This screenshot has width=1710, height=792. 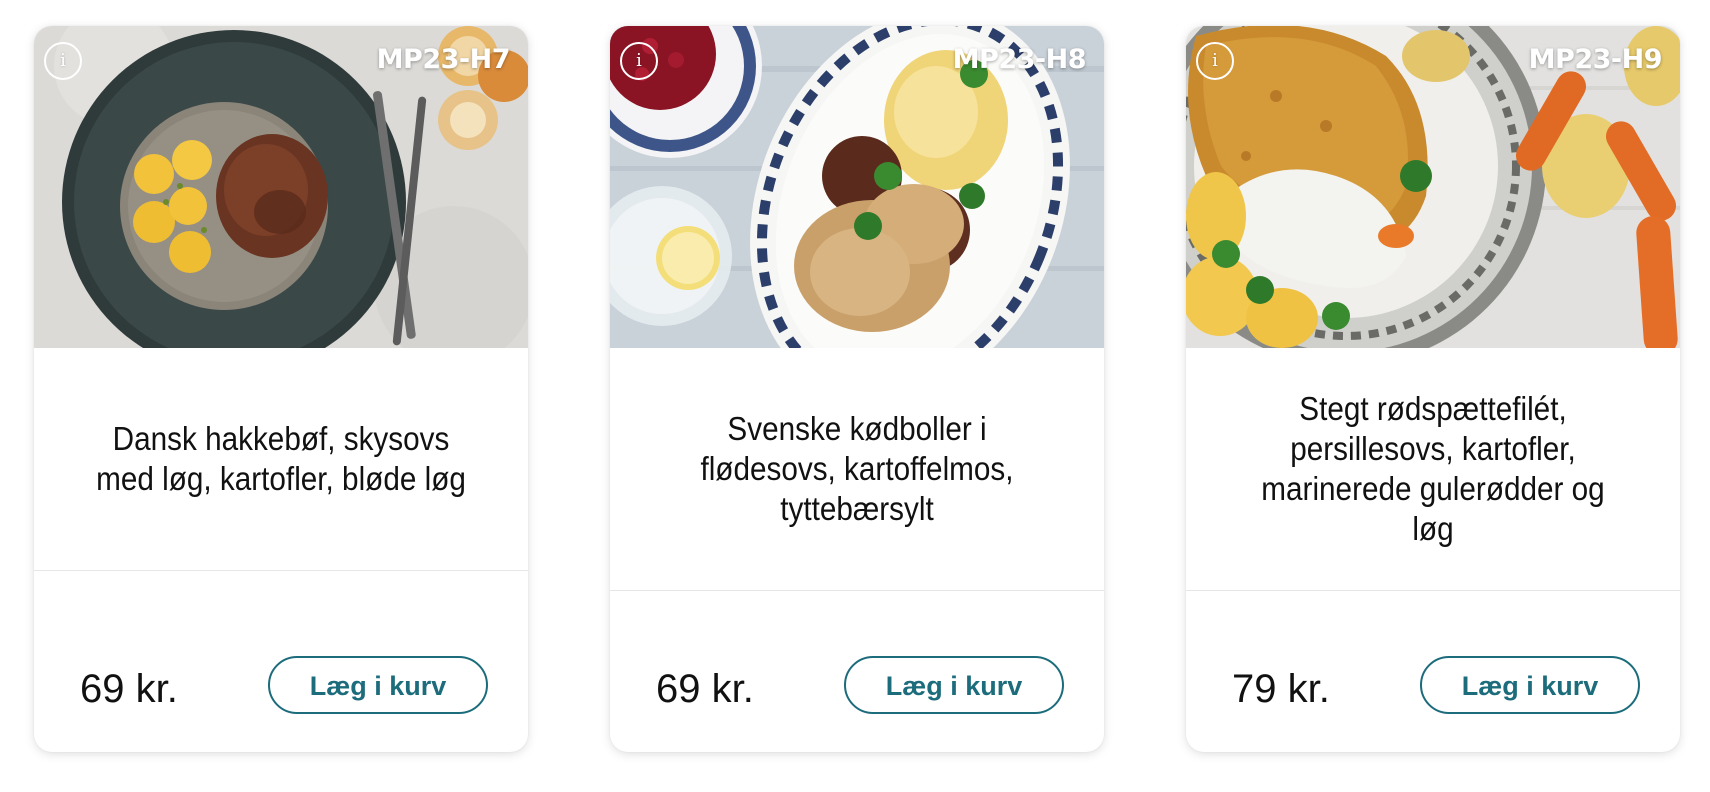 I want to click on product-image: i MP23-H7, so click(x=281, y=187).